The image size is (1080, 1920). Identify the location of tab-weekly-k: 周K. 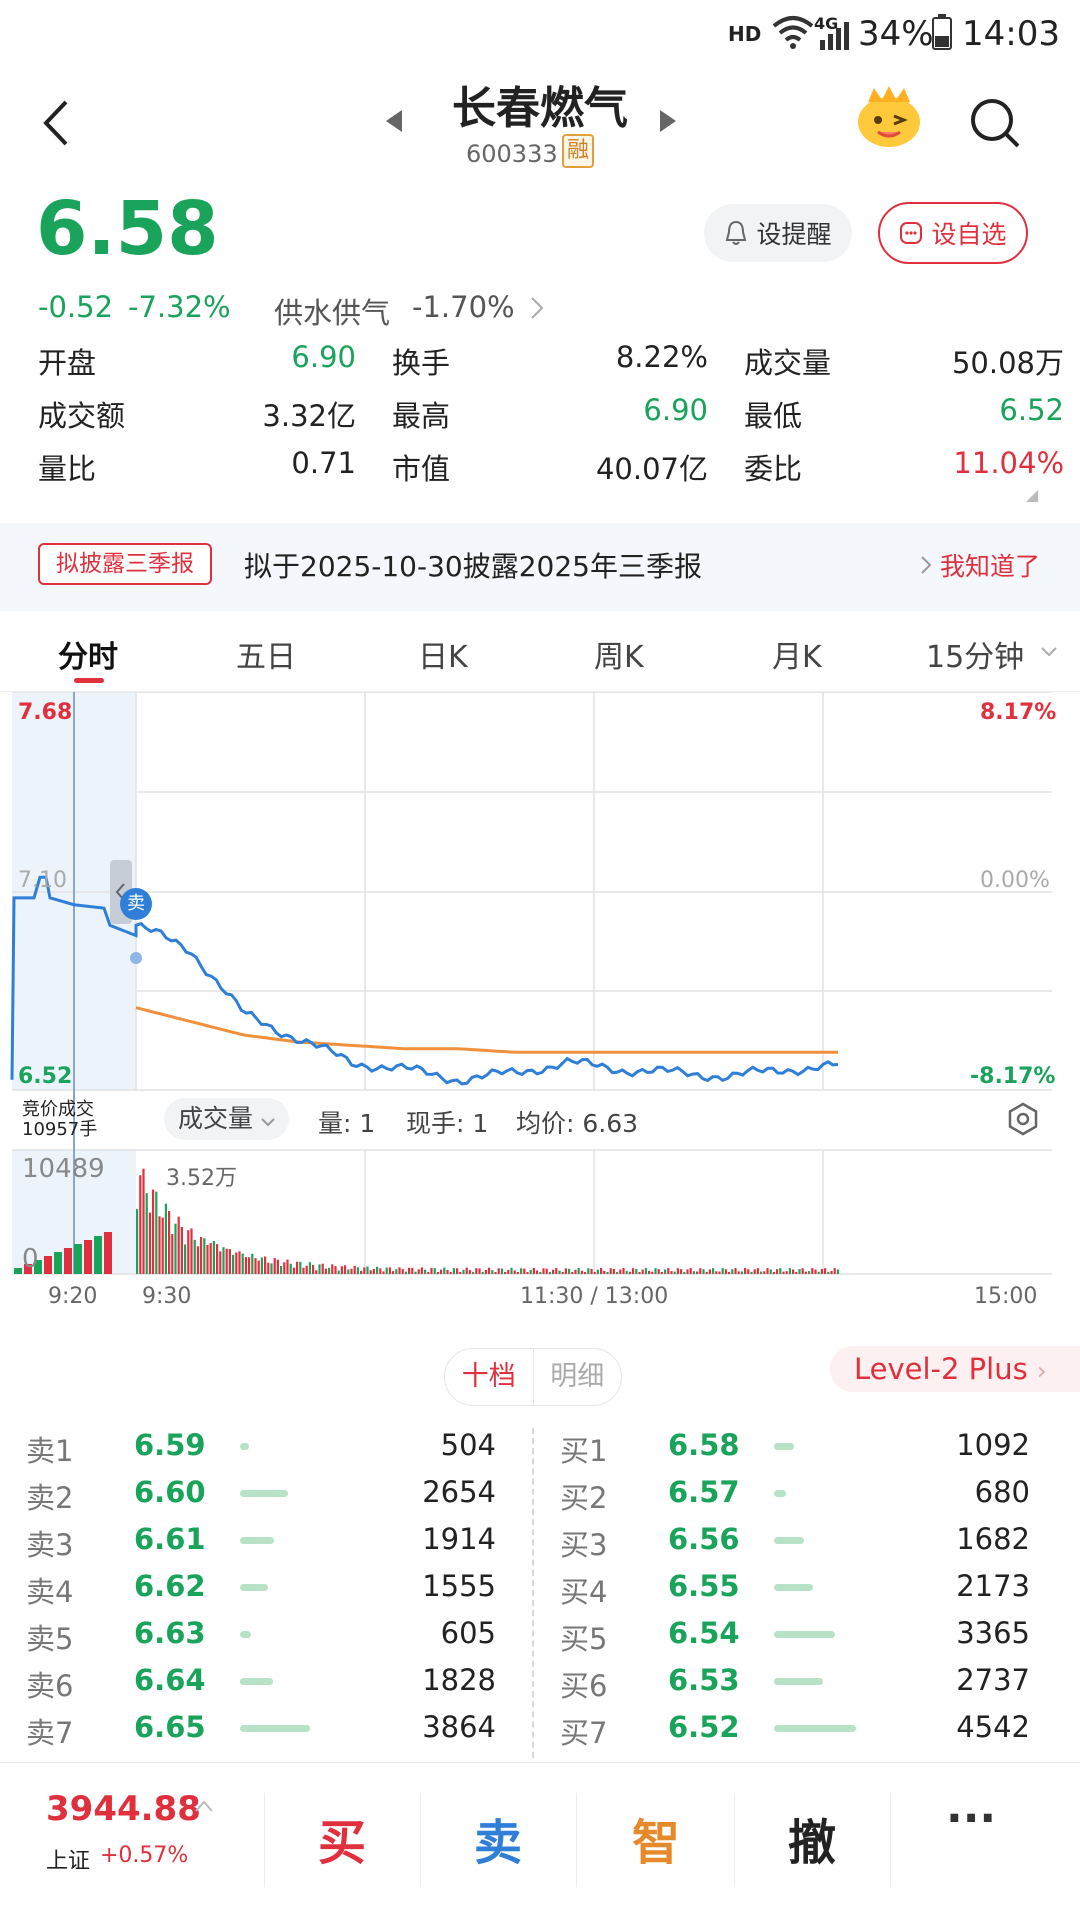
(619, 654).